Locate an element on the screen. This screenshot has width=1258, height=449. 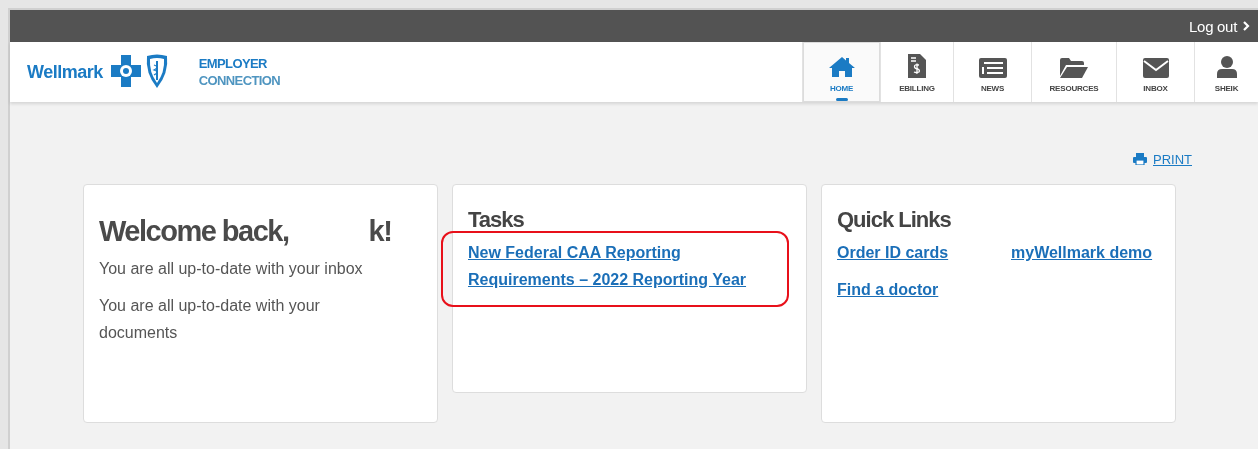
chevron-right-icon is located at coordinates (1246, 26).